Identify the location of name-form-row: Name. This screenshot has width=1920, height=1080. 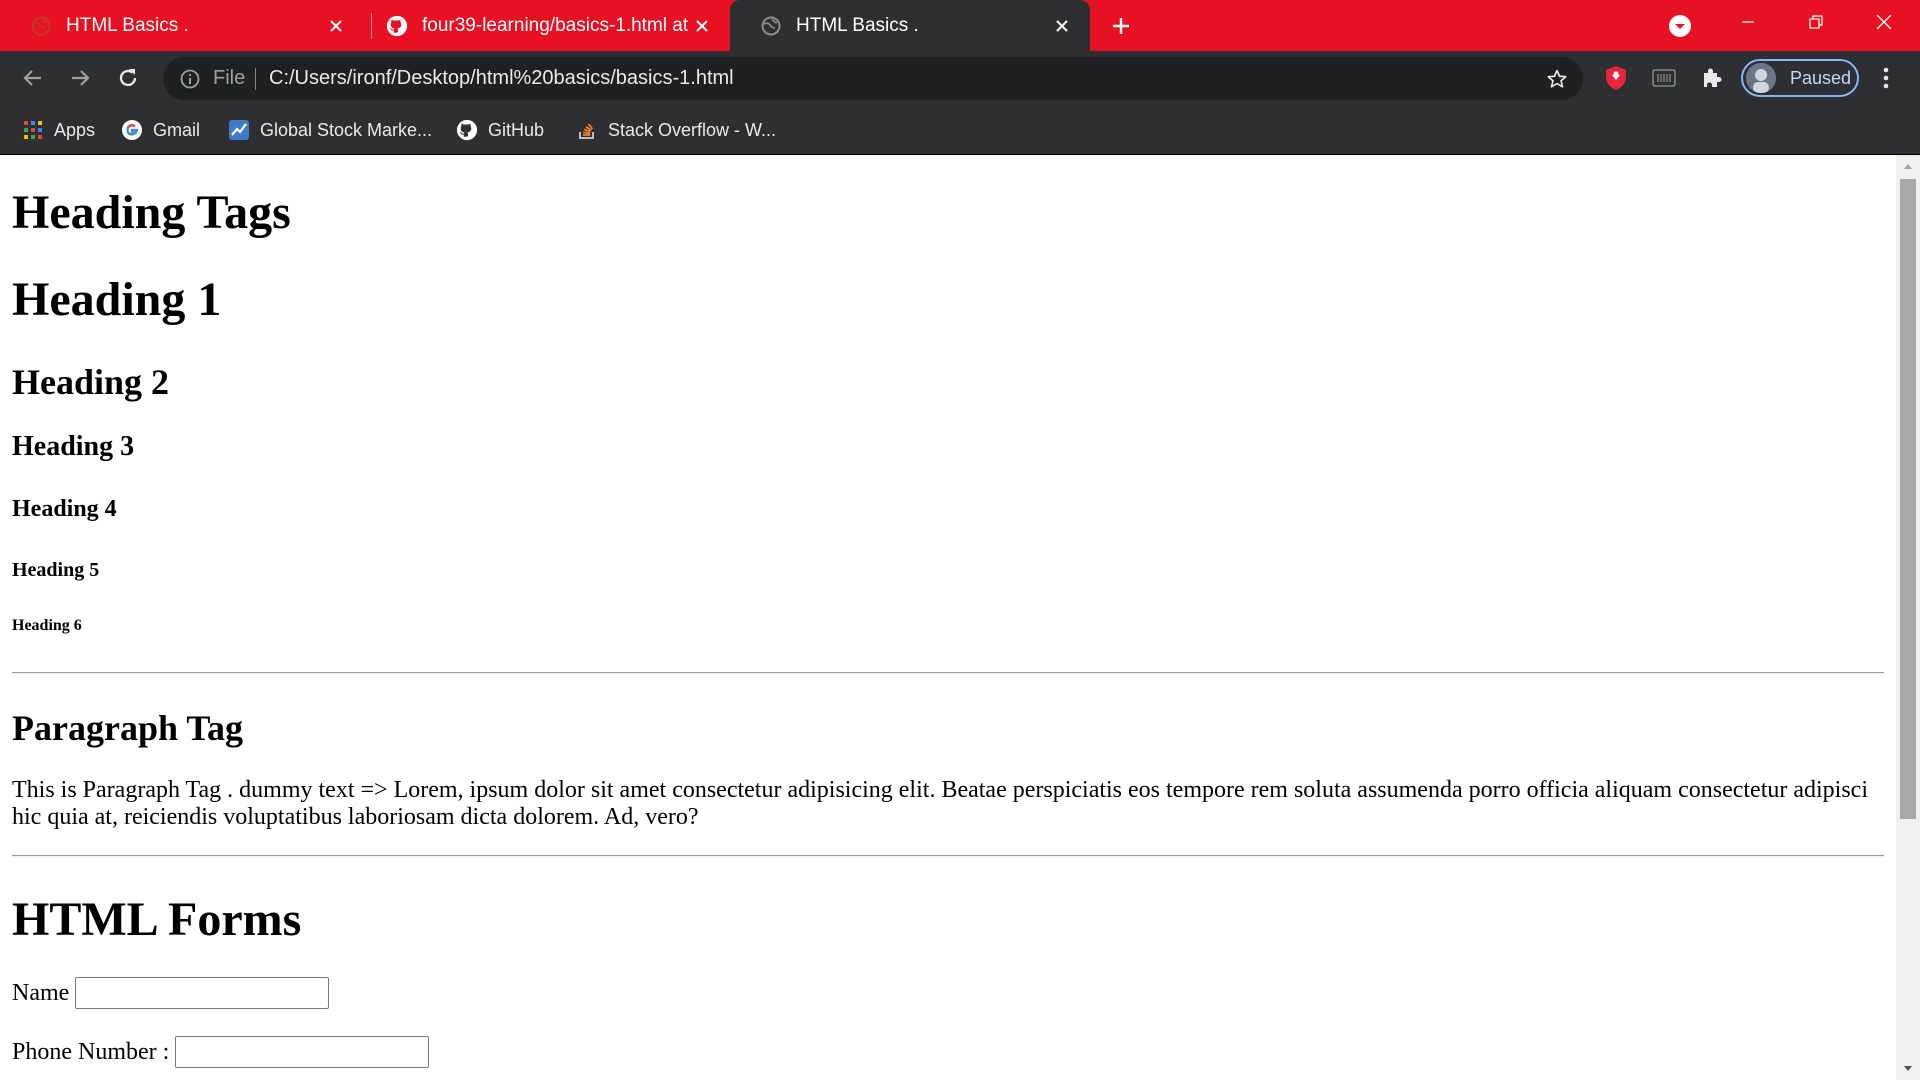
(171, 993).